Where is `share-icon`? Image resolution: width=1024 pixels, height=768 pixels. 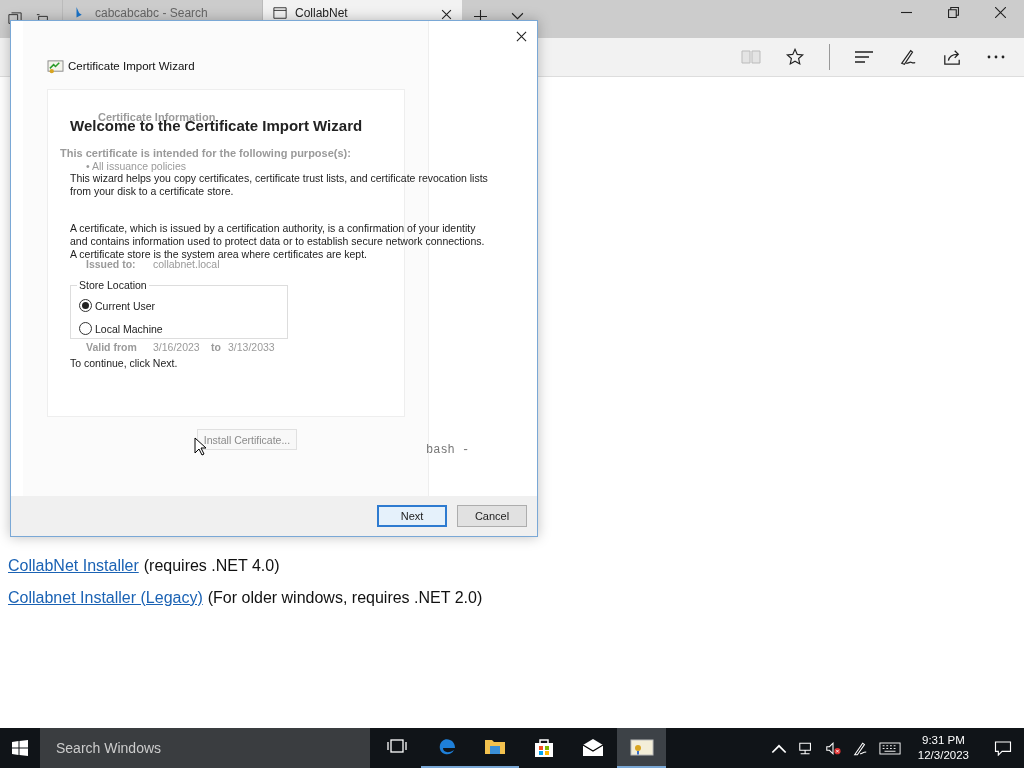 share-icon is located at coordinates (952, 57).